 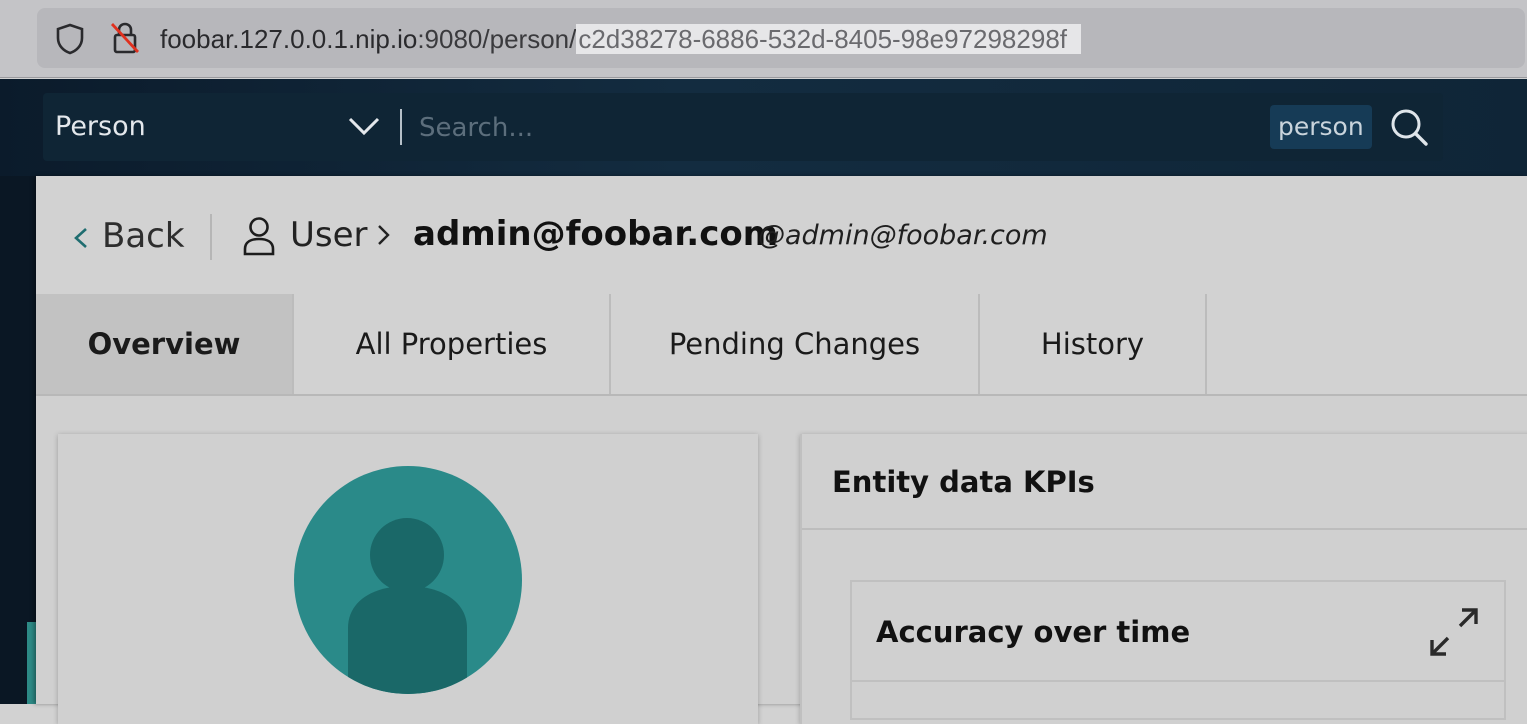 What do you see at coordinates (165, 344) in the screenshot?
I see `tab-overview: Overview` at bounding box center [165, 344].